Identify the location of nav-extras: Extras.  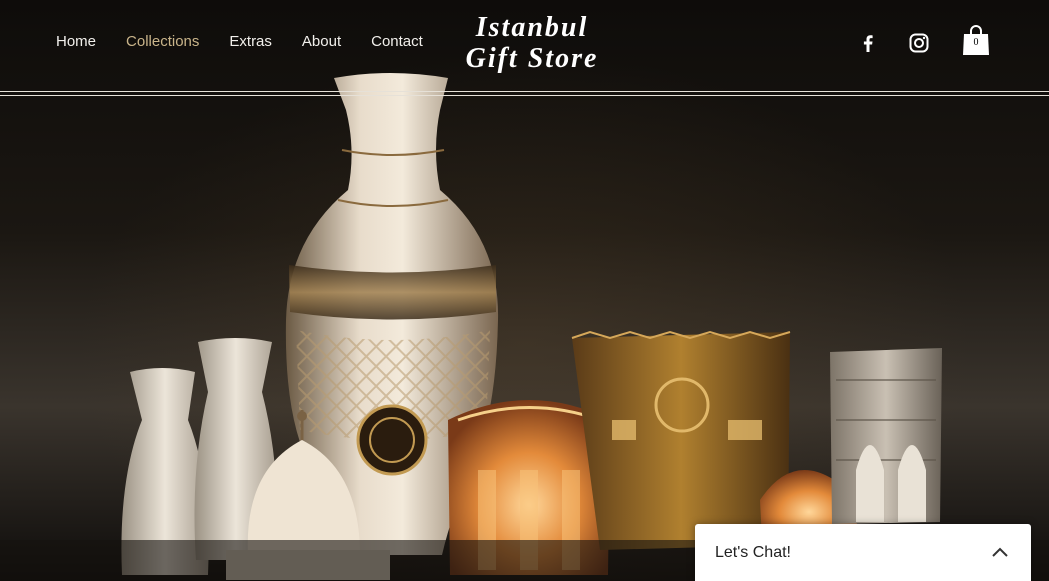
(250, 42).